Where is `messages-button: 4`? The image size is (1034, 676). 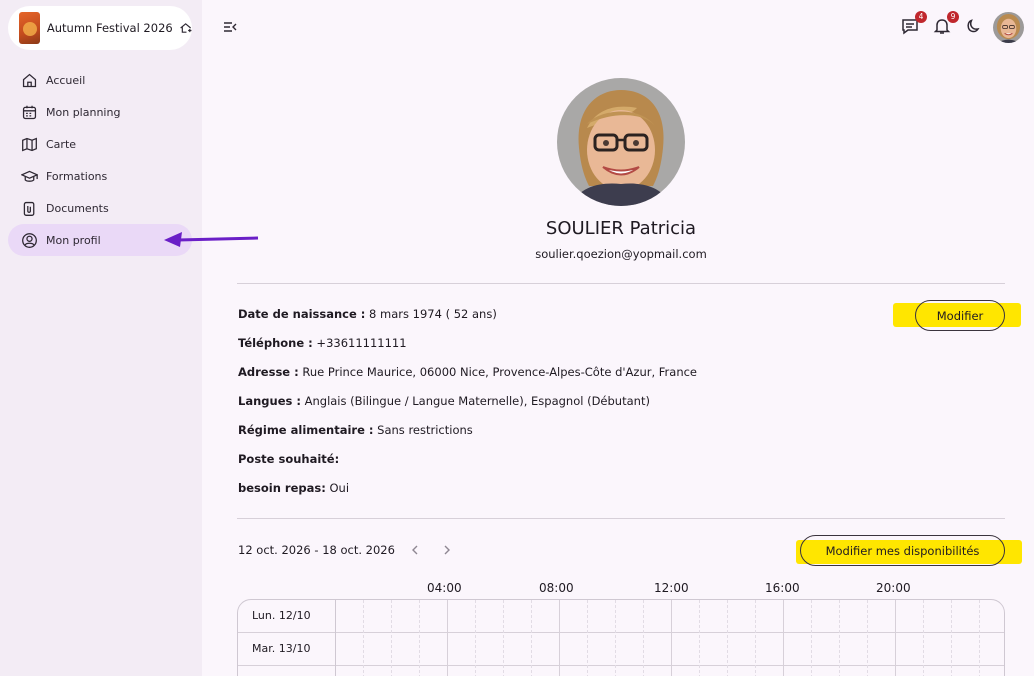 messages-button: 4 is located at coordinates (914, 24).